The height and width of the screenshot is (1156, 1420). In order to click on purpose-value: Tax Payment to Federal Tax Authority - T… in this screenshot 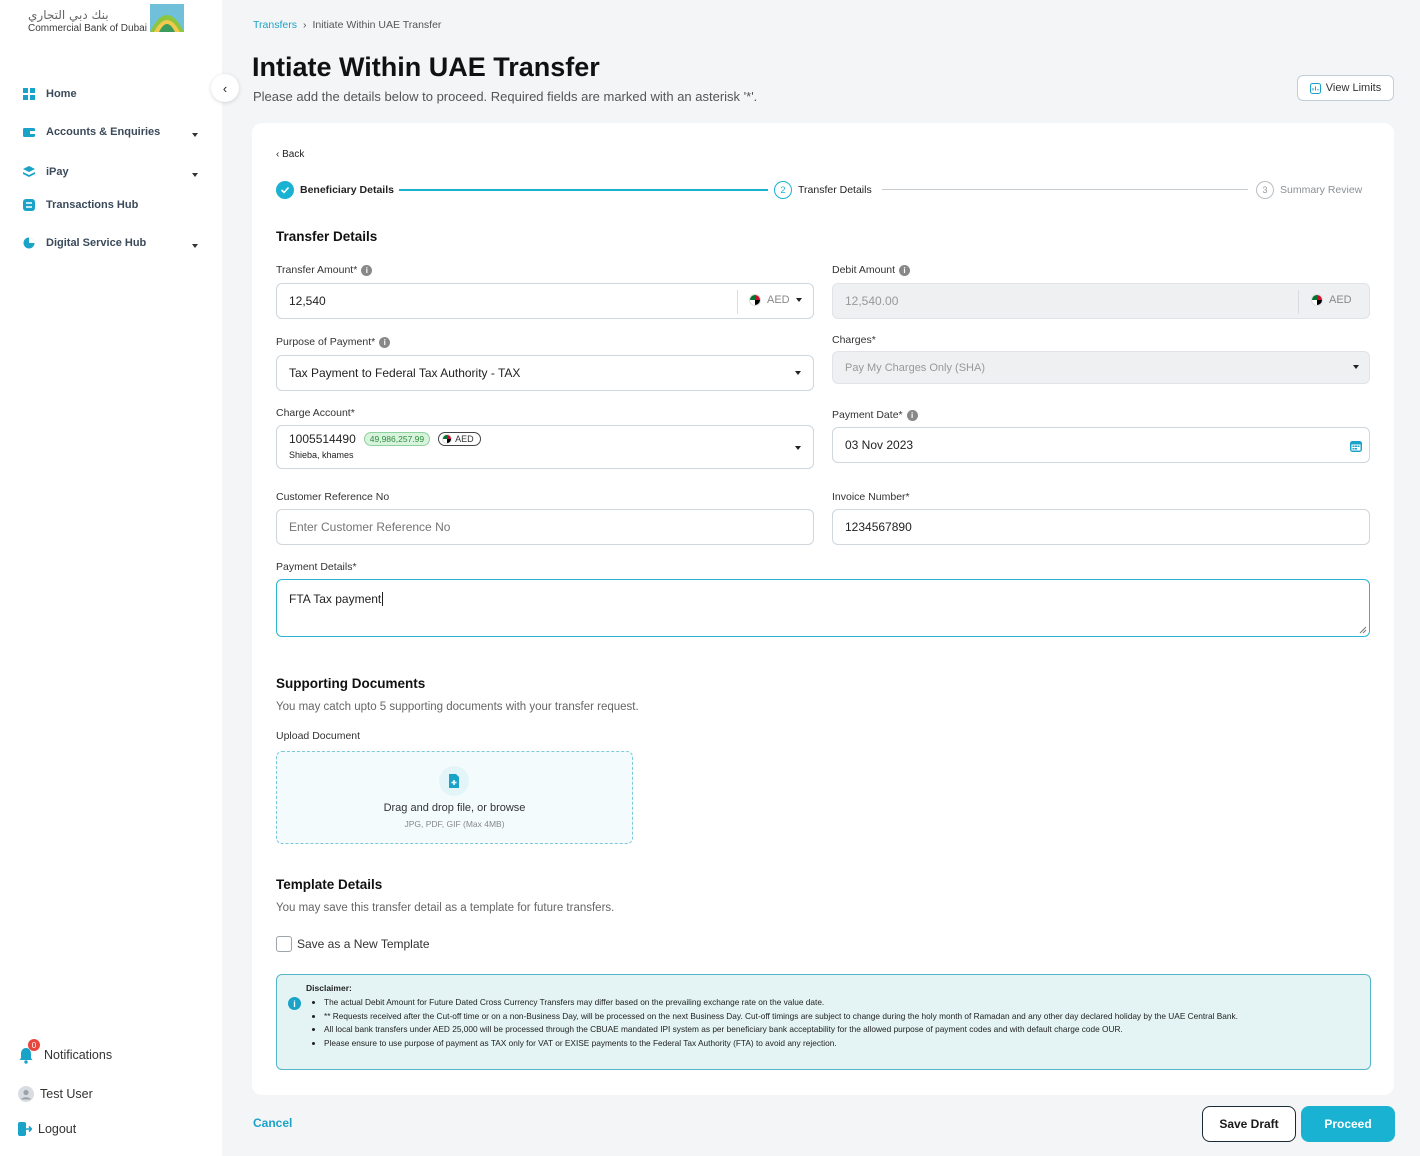, I will do `click(405, 373)`.